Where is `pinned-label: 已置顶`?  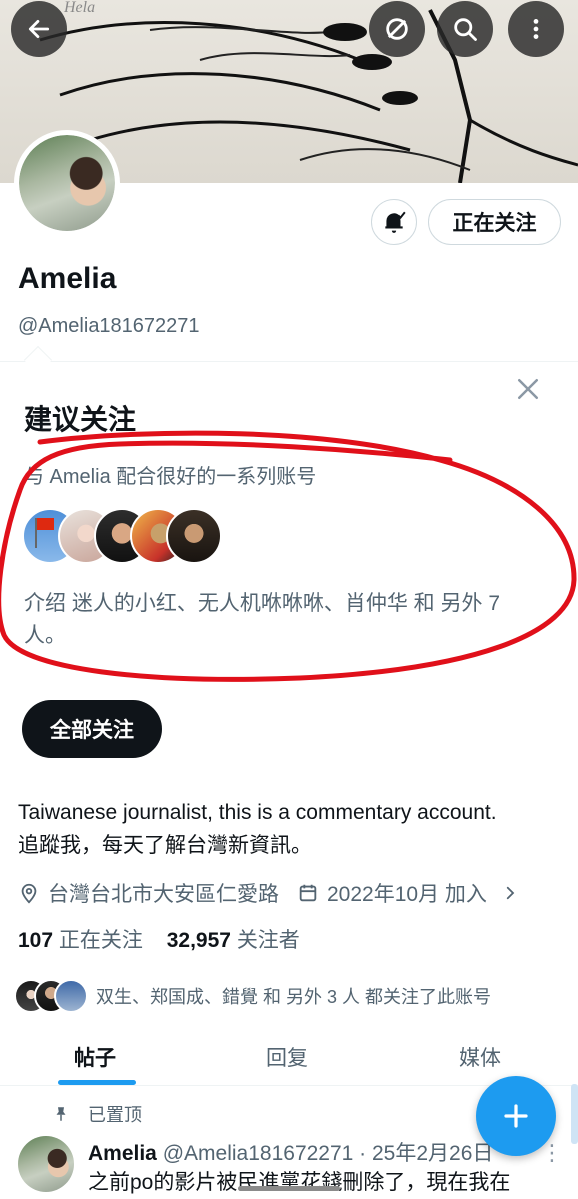
pinned-label: 已置顶 is located at coordinates (97, 1114).